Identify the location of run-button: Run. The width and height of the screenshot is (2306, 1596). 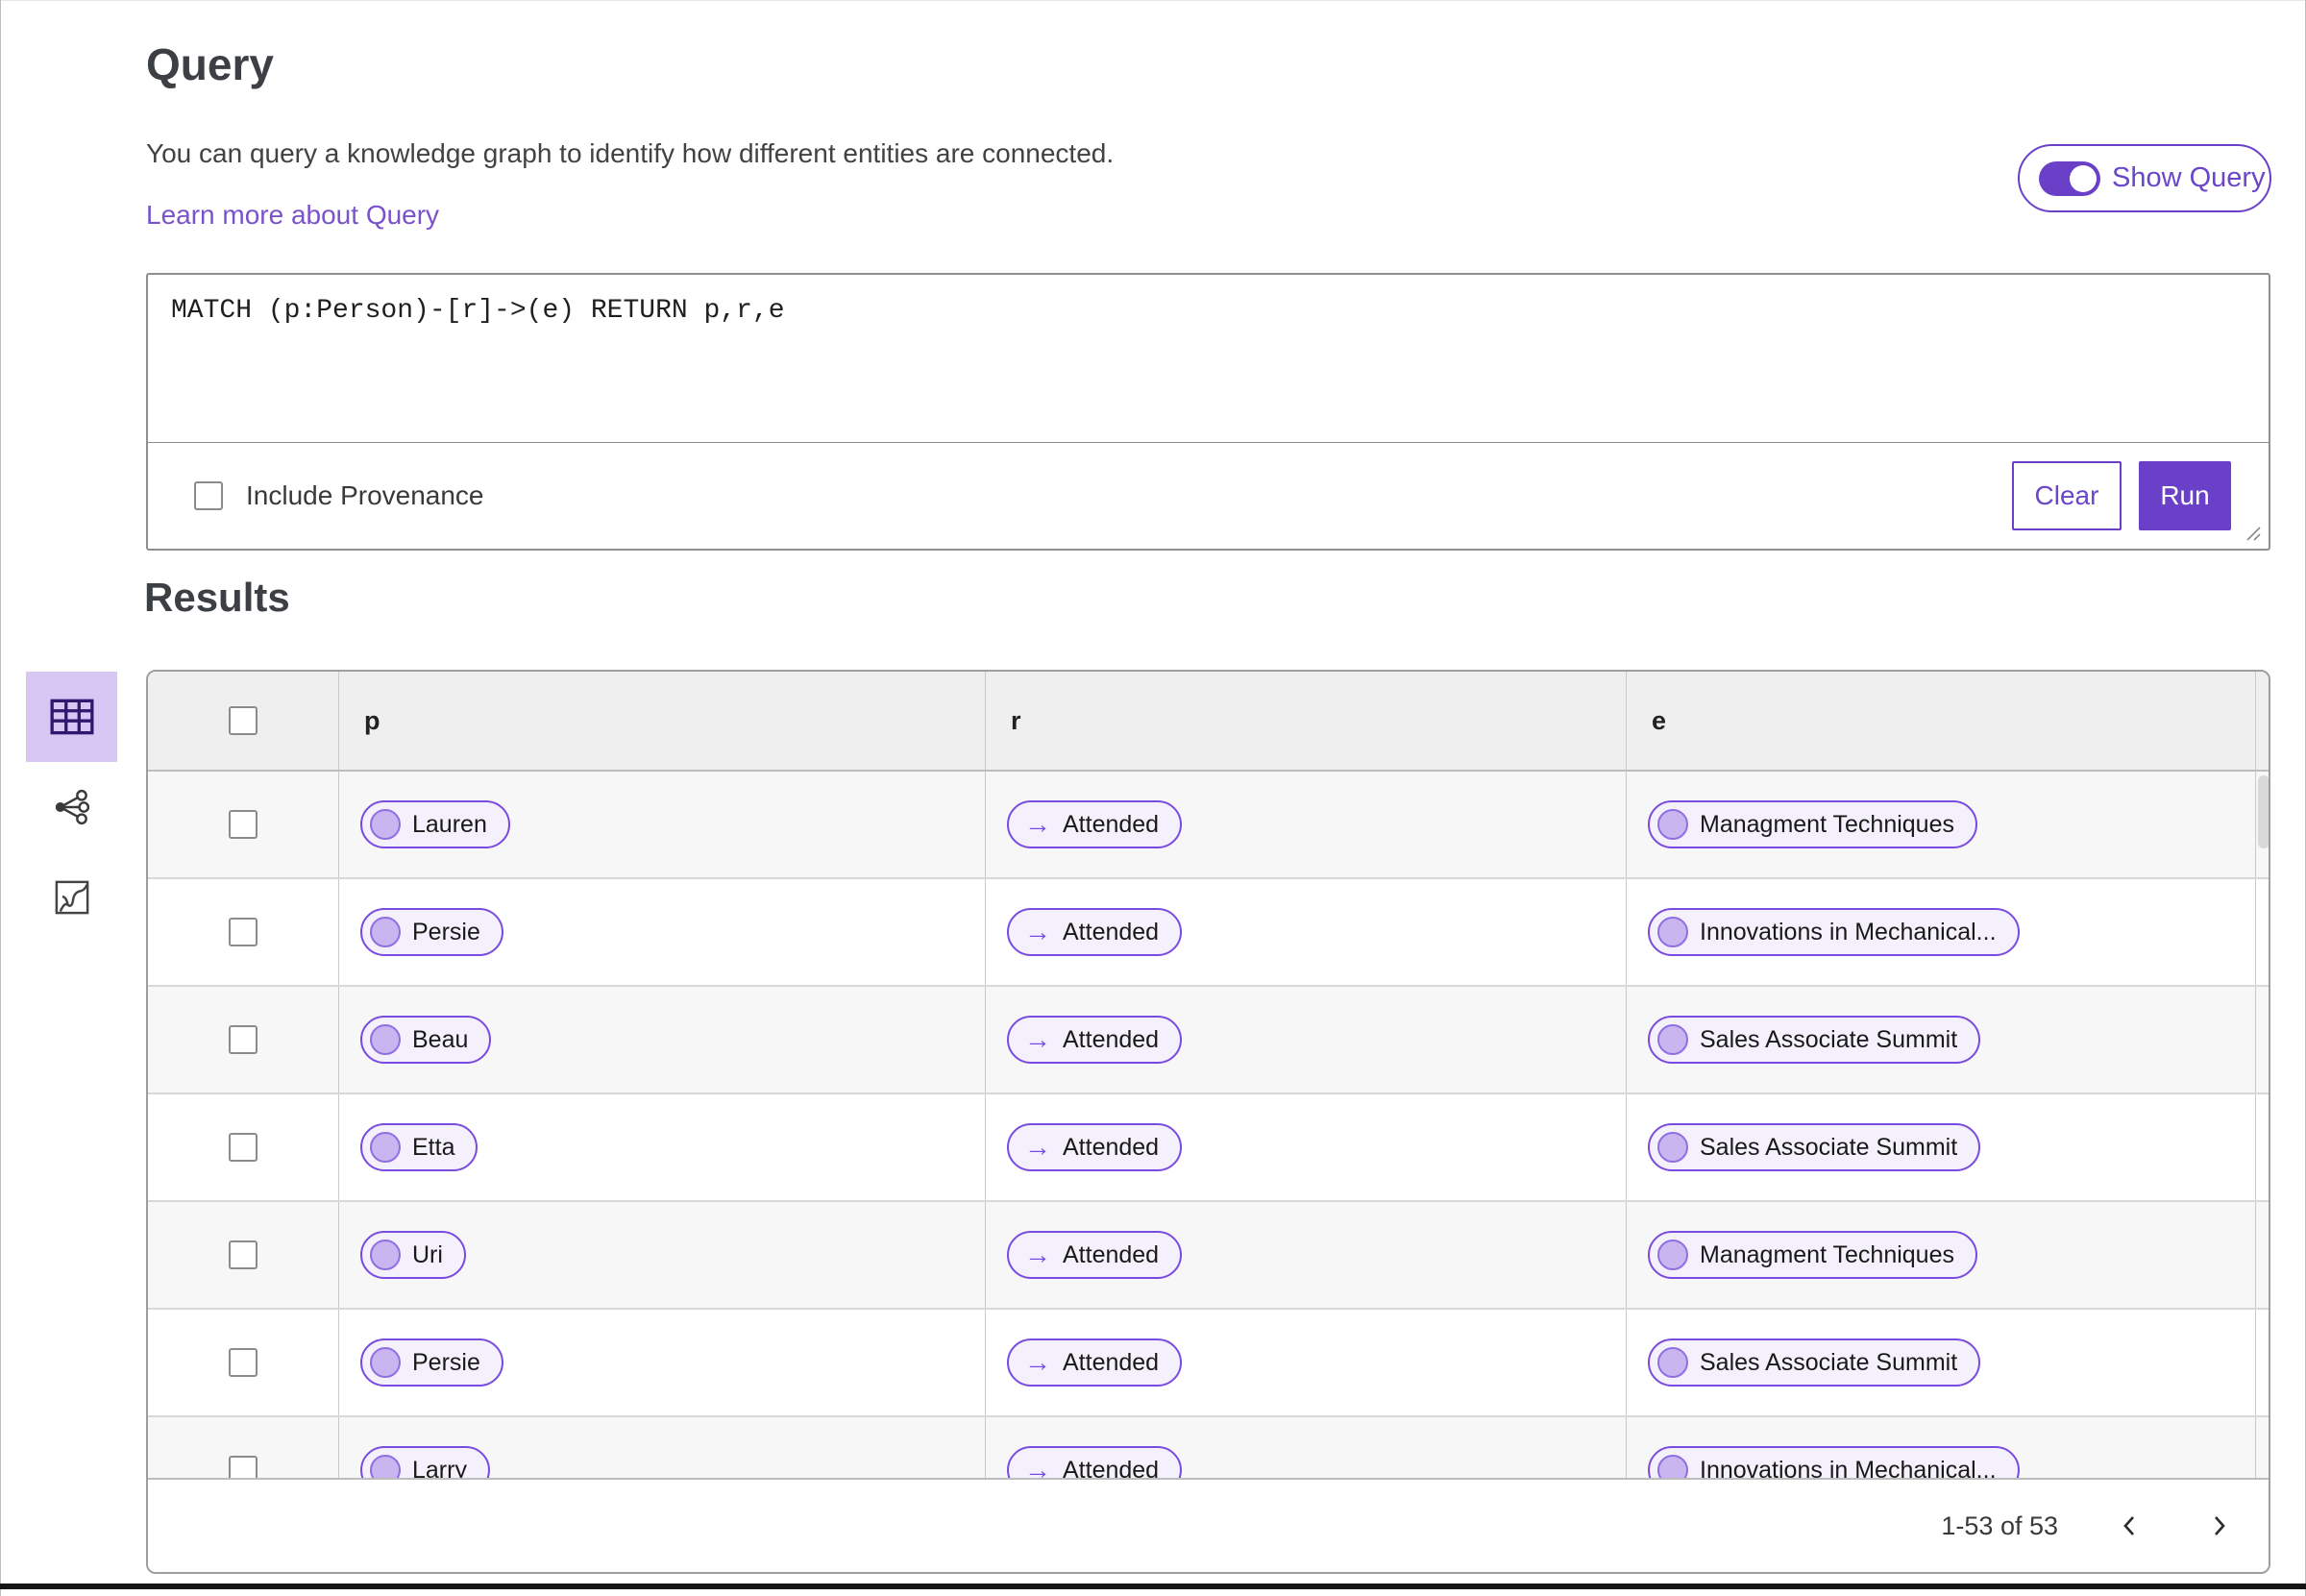
(2185, 495).